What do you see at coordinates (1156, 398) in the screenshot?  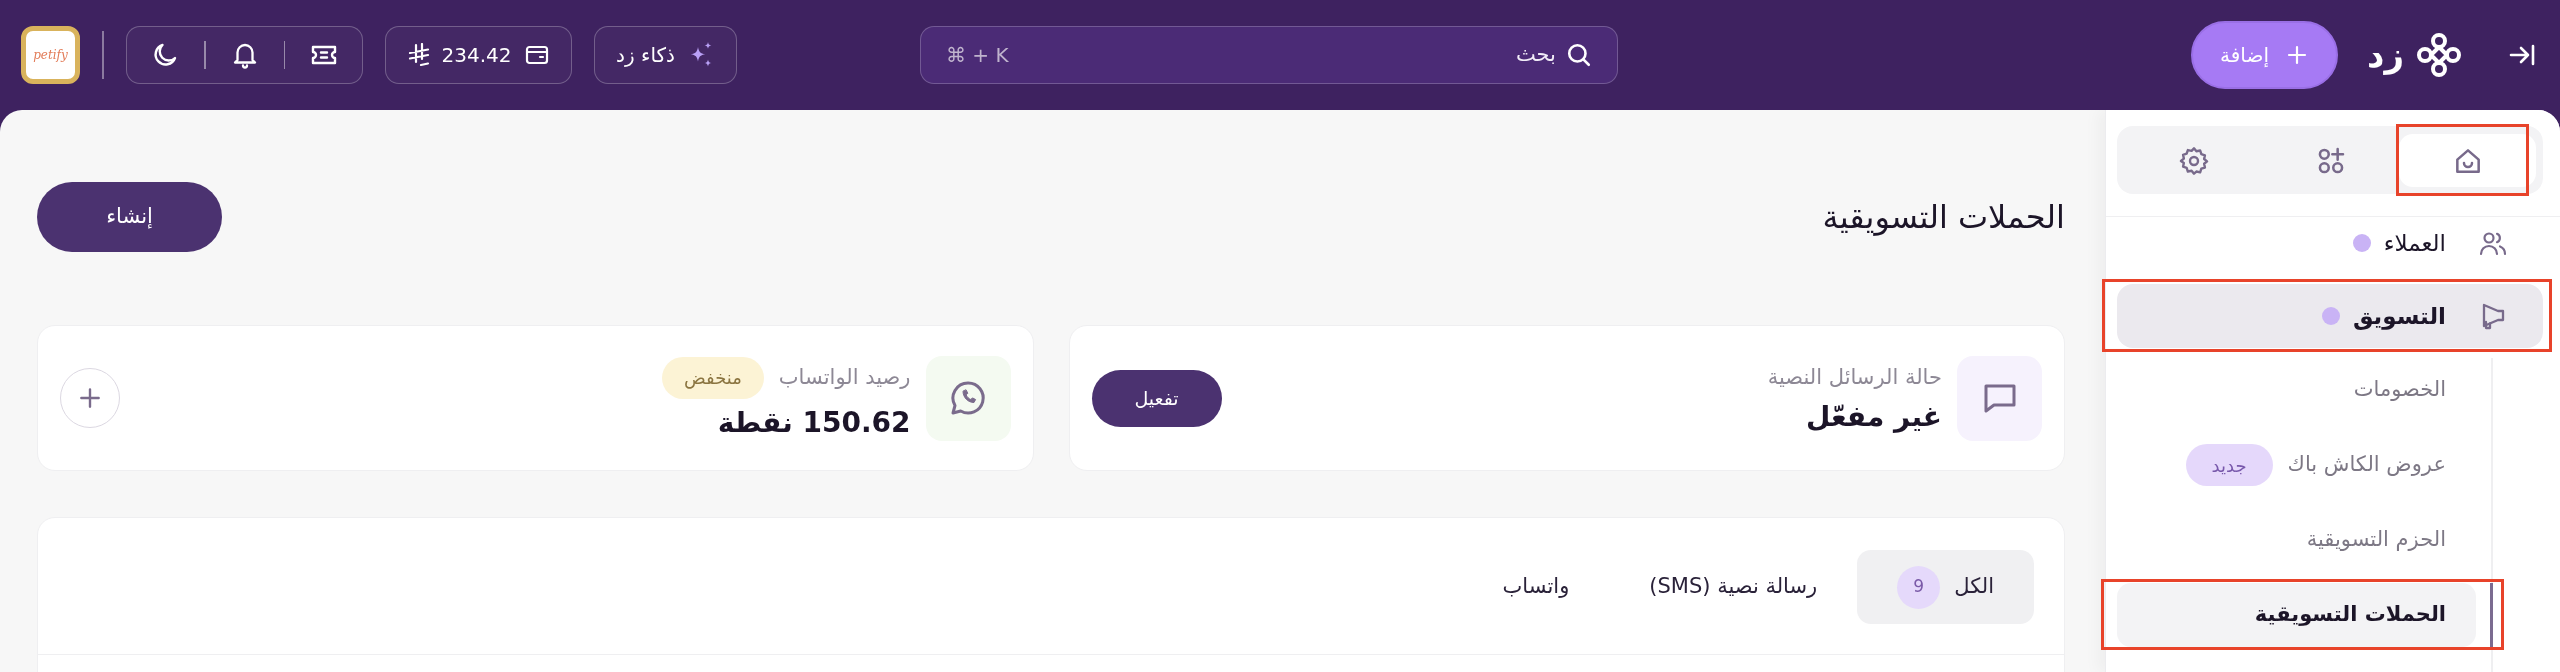 I see `activate-button: تفعيل` at bounding box center [1156, 398].